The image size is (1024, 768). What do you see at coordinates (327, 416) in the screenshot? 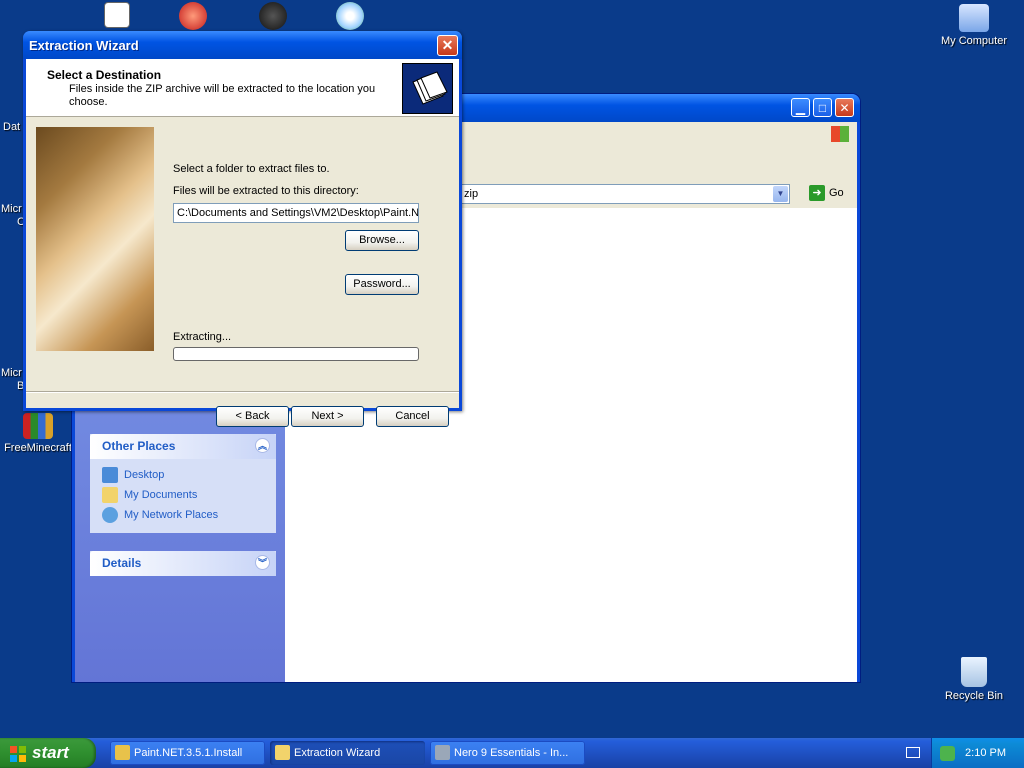
I see `next-button: Next >` at bounding box center [327, 416].